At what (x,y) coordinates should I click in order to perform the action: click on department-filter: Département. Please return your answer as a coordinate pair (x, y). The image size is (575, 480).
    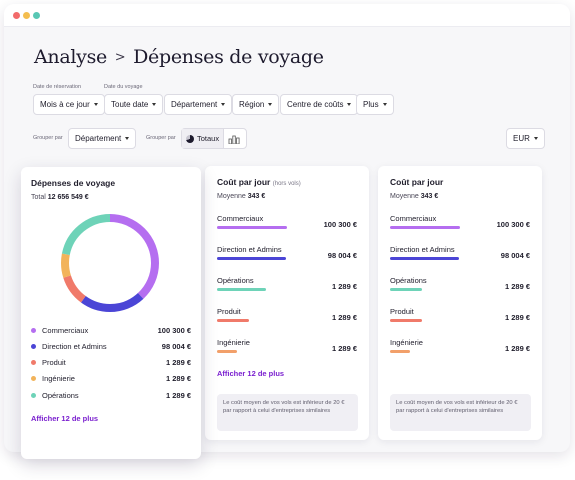
    Looking at the image, I should click on (198, 104).